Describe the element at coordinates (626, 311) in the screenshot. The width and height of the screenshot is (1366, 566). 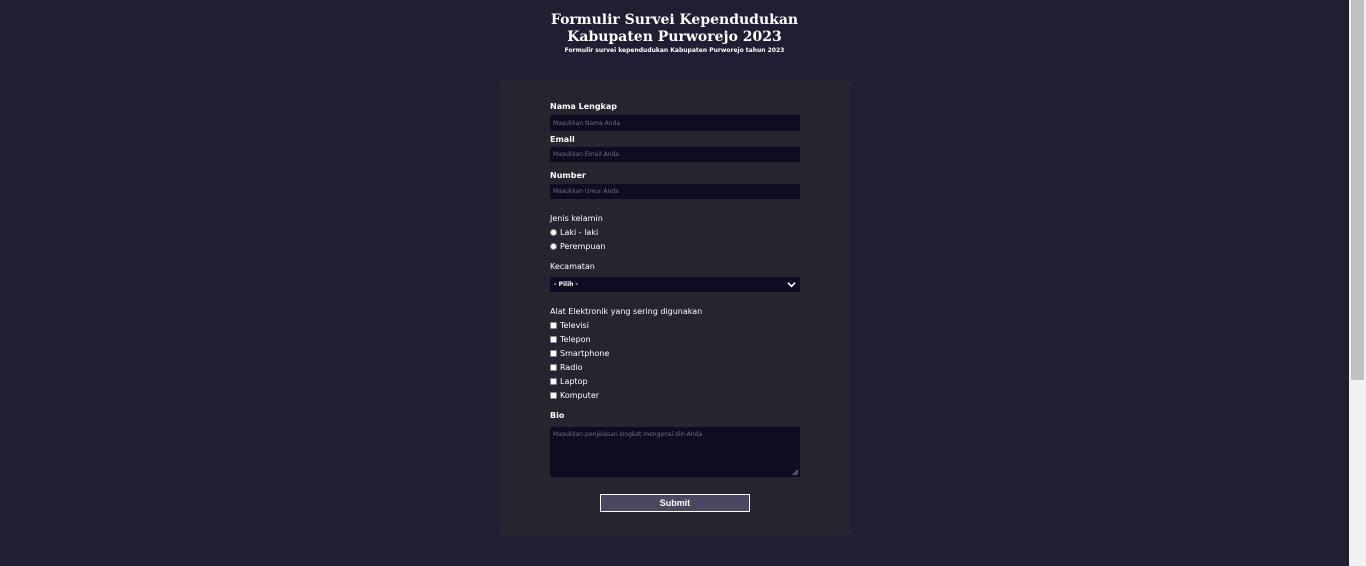
I see `devices-label: Alat Elektronik yang sering digunakan` at that location.